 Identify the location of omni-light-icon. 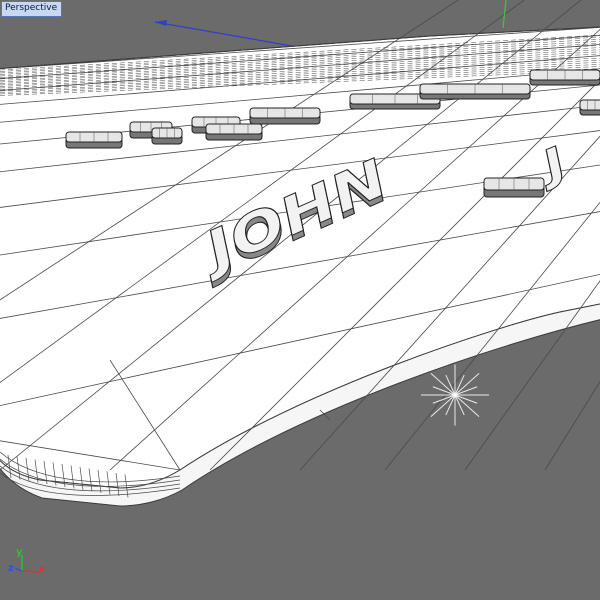
(455, 395).